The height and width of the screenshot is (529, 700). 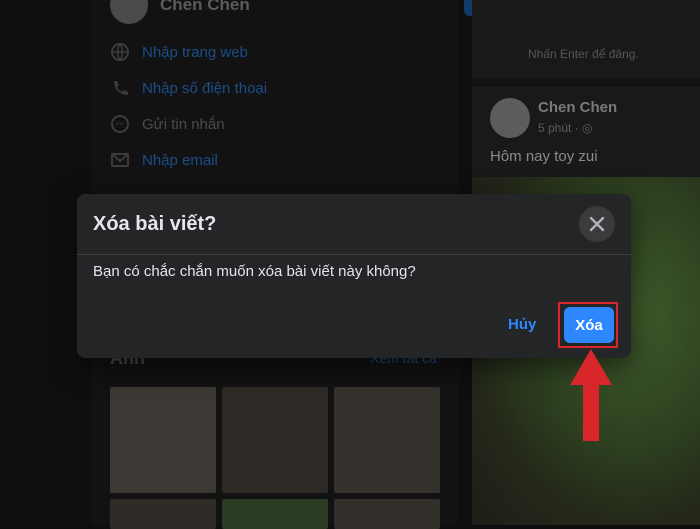 What do you see at coordinates (544, 156) in the screenshot?
I see `post-text: Hôm nay toy zui` at bounding box center [544, 156].